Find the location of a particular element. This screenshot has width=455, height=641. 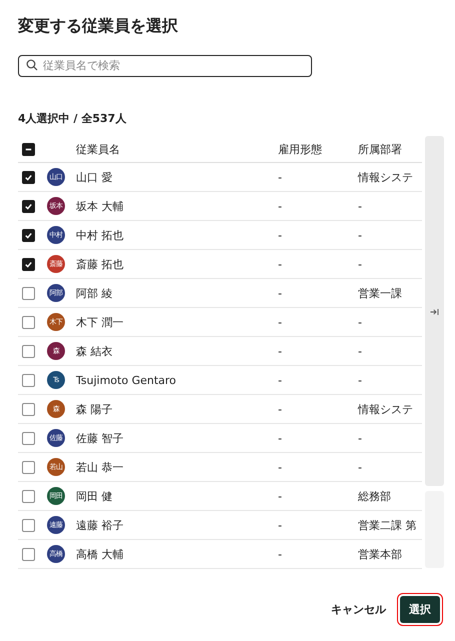

employee-name: 斎藤 拓也 is located at coordinates (100, 264).